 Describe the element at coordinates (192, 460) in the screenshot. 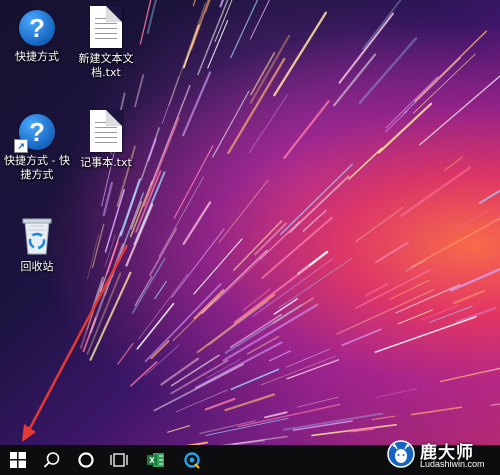

I see `browser-icon` at that location.